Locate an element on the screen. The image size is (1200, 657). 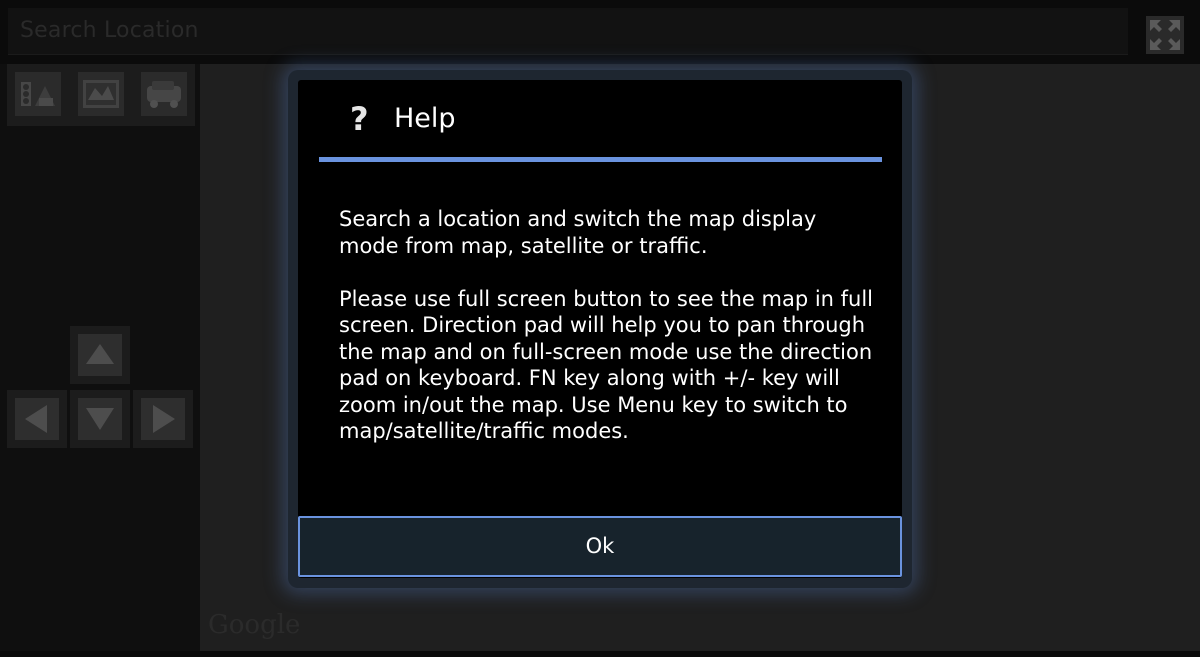
google-attribution: Google is located at coordinates (254, 625).